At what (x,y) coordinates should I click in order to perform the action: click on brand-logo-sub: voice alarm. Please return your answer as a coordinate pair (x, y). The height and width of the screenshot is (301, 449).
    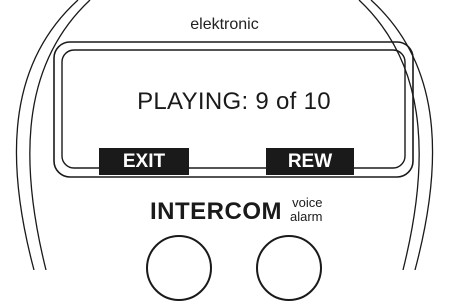
    Looking at the image, I should click on (306, 210).